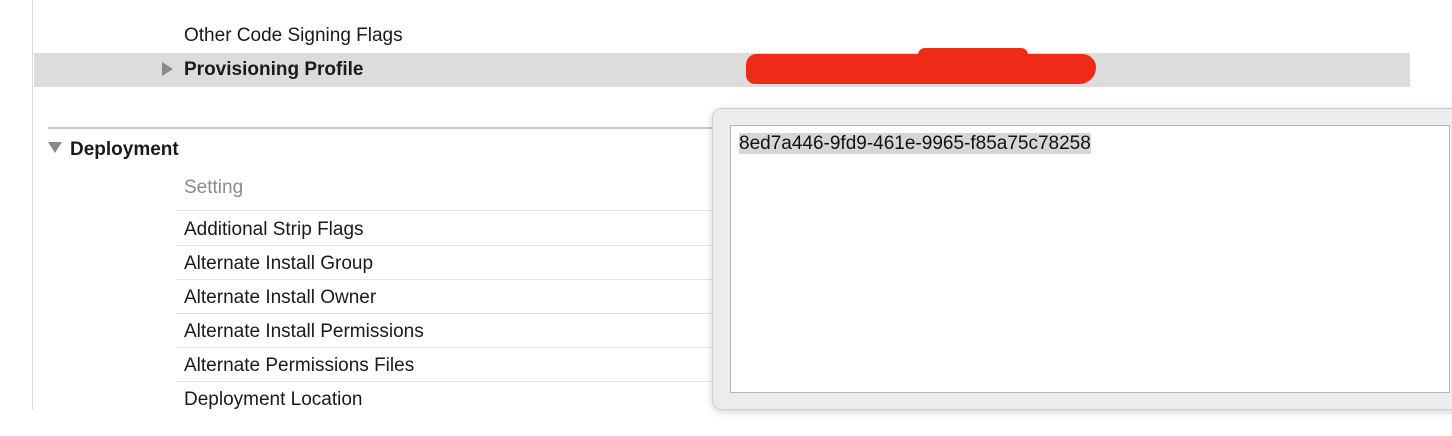 The image size is (1452, 436). Describe the element at coordinates (915, 143) in the screenshot. I see `selected-value-text: 8ed7a446-9fd9-461e-9965-f85a75c78258` at that location.